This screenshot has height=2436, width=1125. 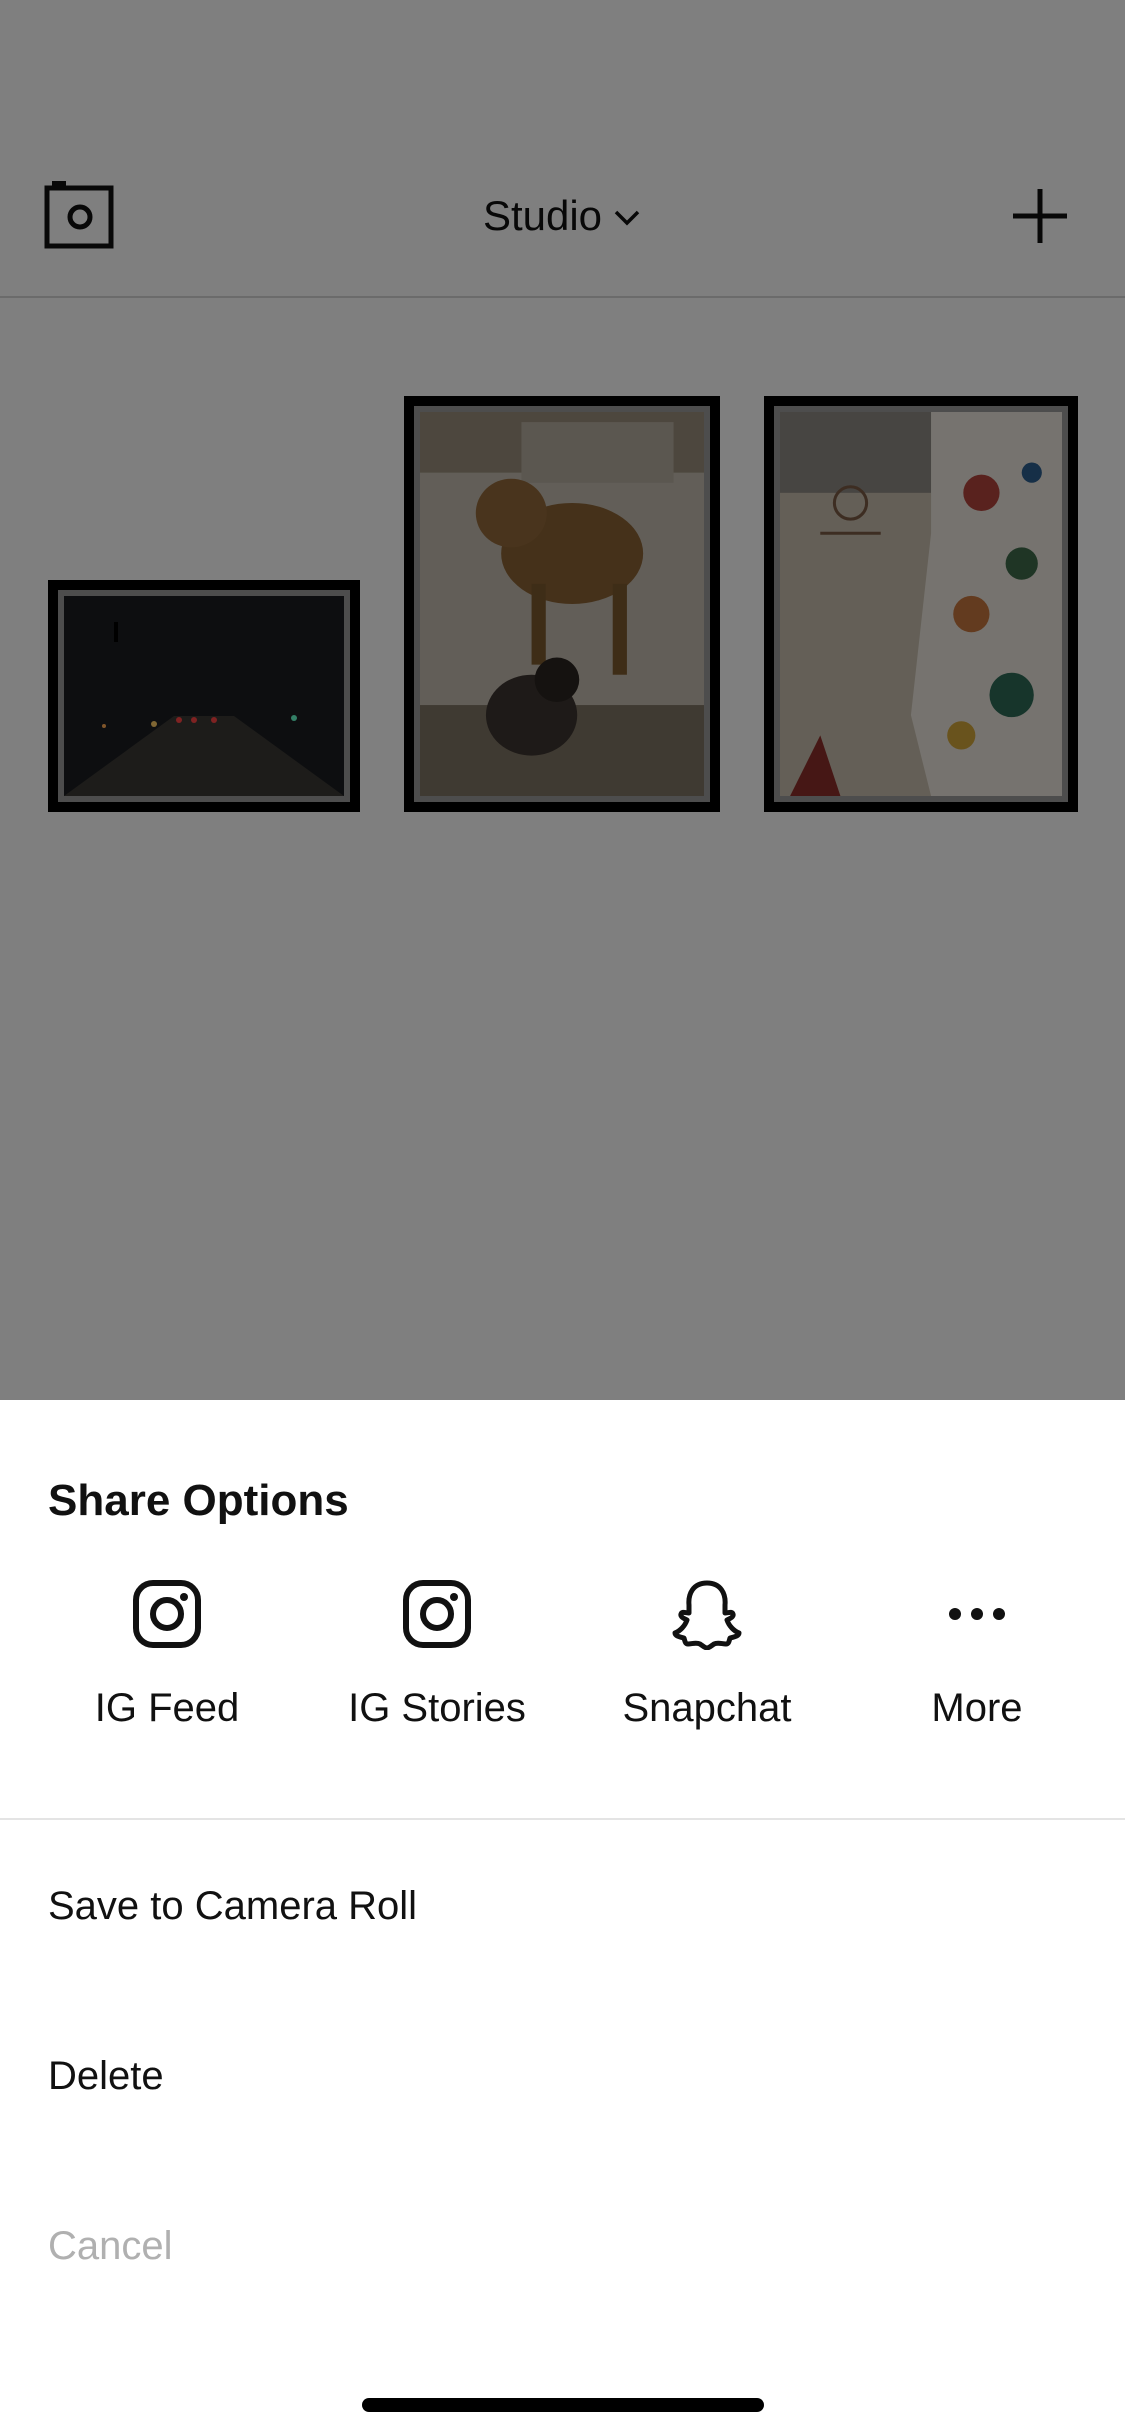 What do you see at coordinates (167, 1708) in the screenshot?
I see `share-target-label: IG Feed` at bounding box center [167, 1708].